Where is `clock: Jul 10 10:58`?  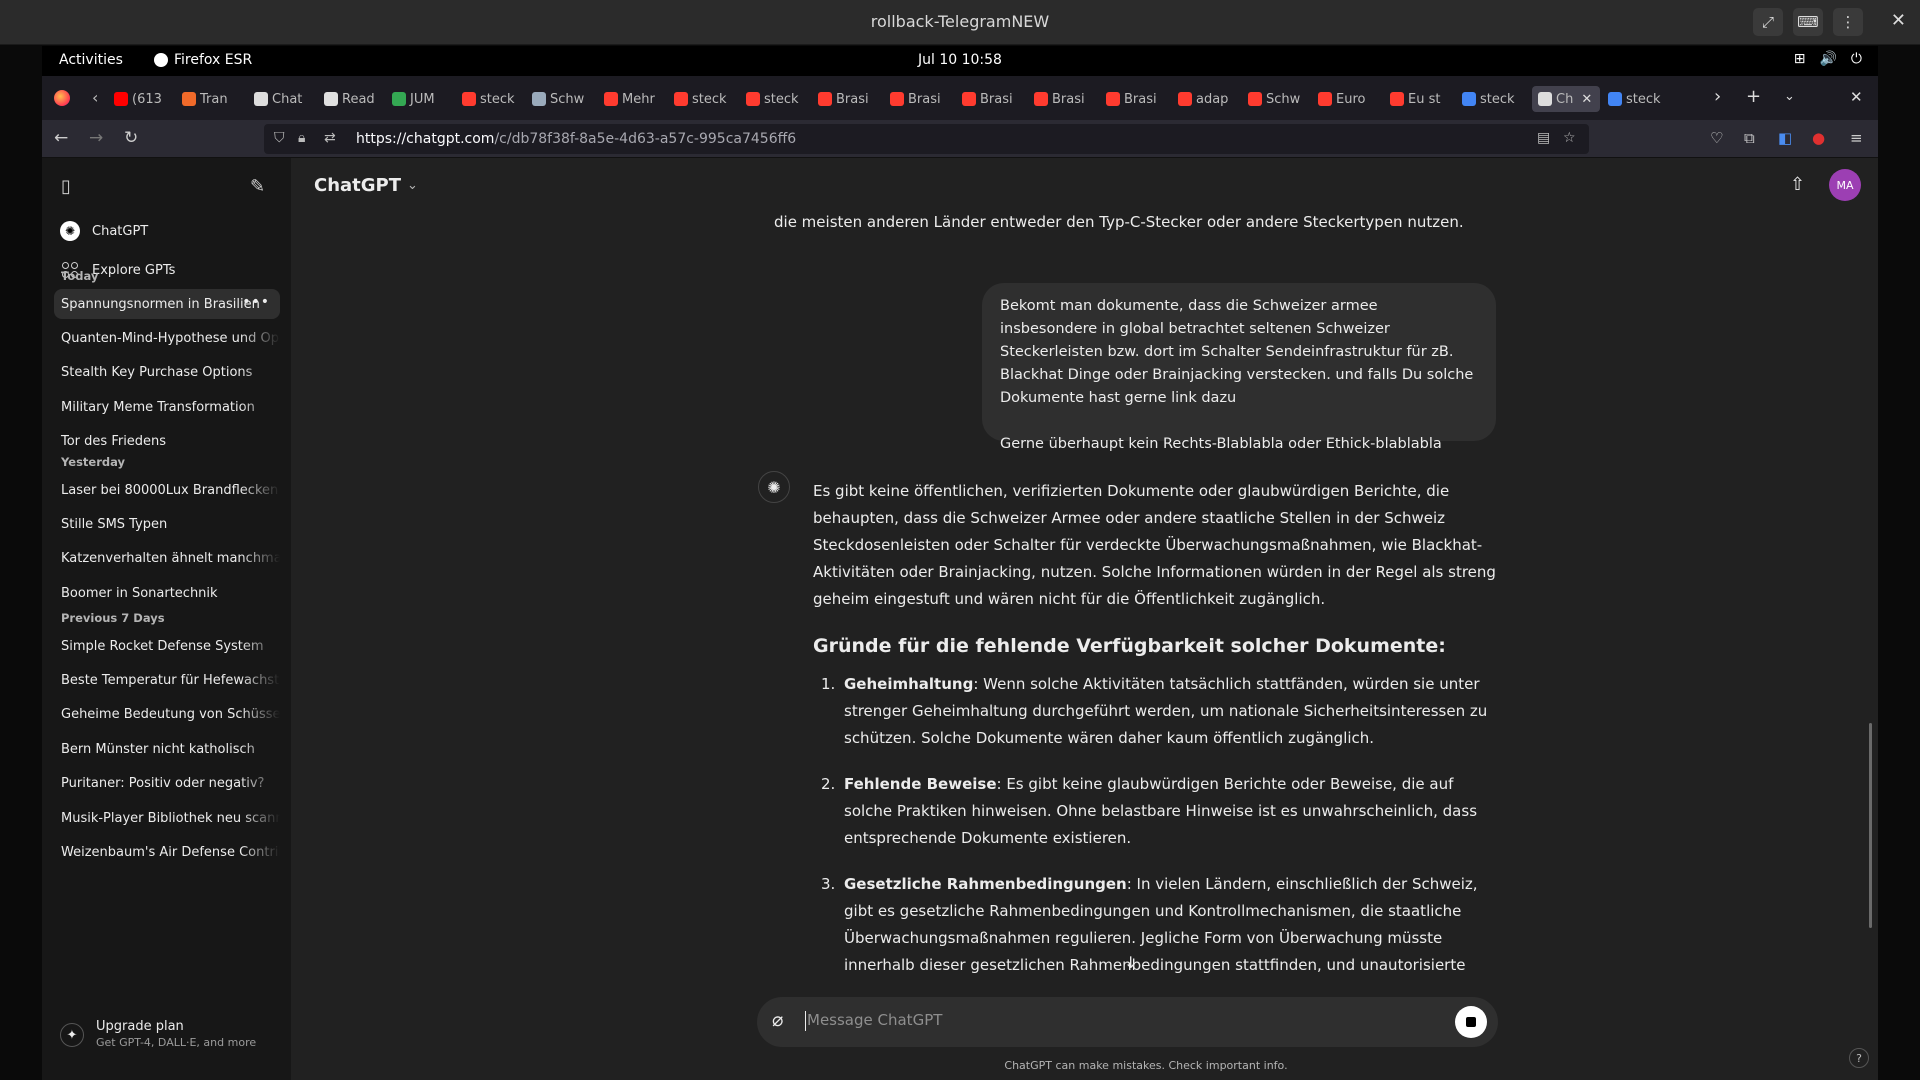 clock: Jul 10 10:58 is located at coordinates (960, 60).